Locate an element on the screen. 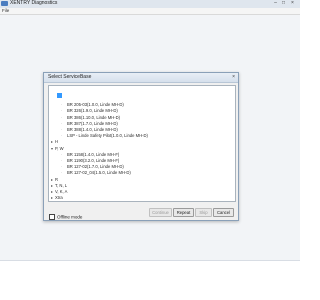 The width and height of the screenshot is (320, 300). dialog-titlebar: Select ServiceBase × is located at coordinates (141, 78).